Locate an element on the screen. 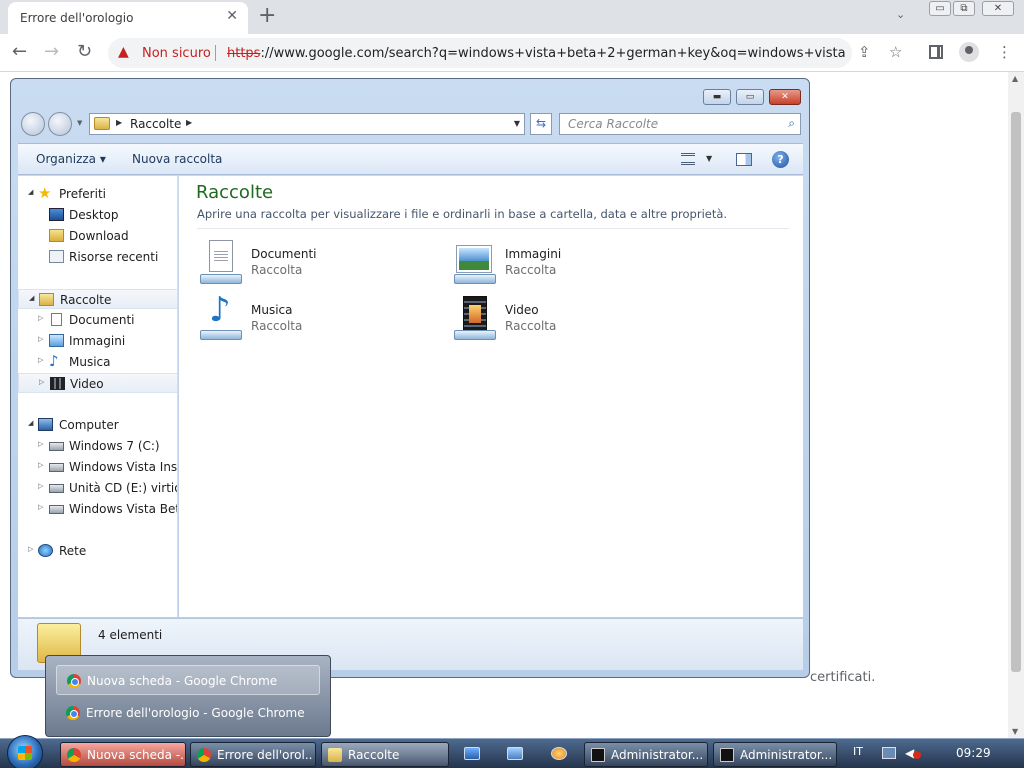 The width and height of the screenshot is (1024, 768). desktop-icon is located at coordinates (56, 214).